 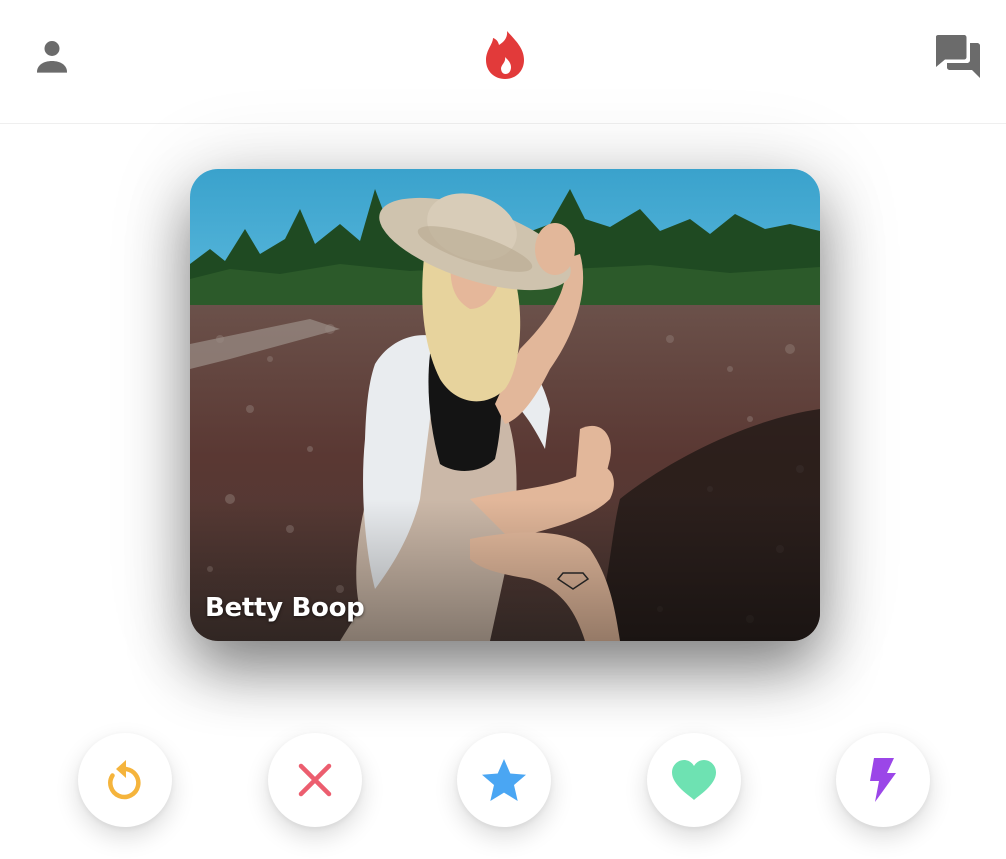 I want to click on top-bar, so click(x=503, y=62).